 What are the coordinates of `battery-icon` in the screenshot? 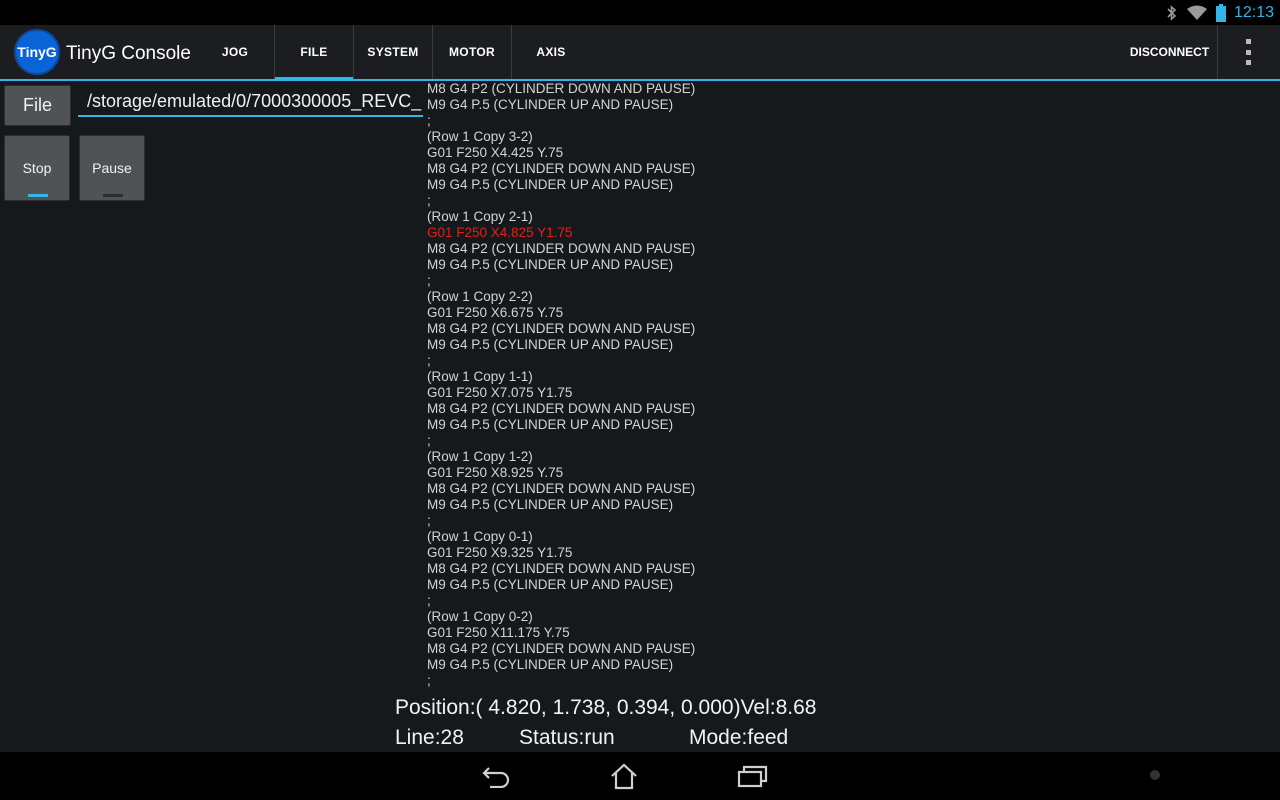 It's located at (1220, 12).